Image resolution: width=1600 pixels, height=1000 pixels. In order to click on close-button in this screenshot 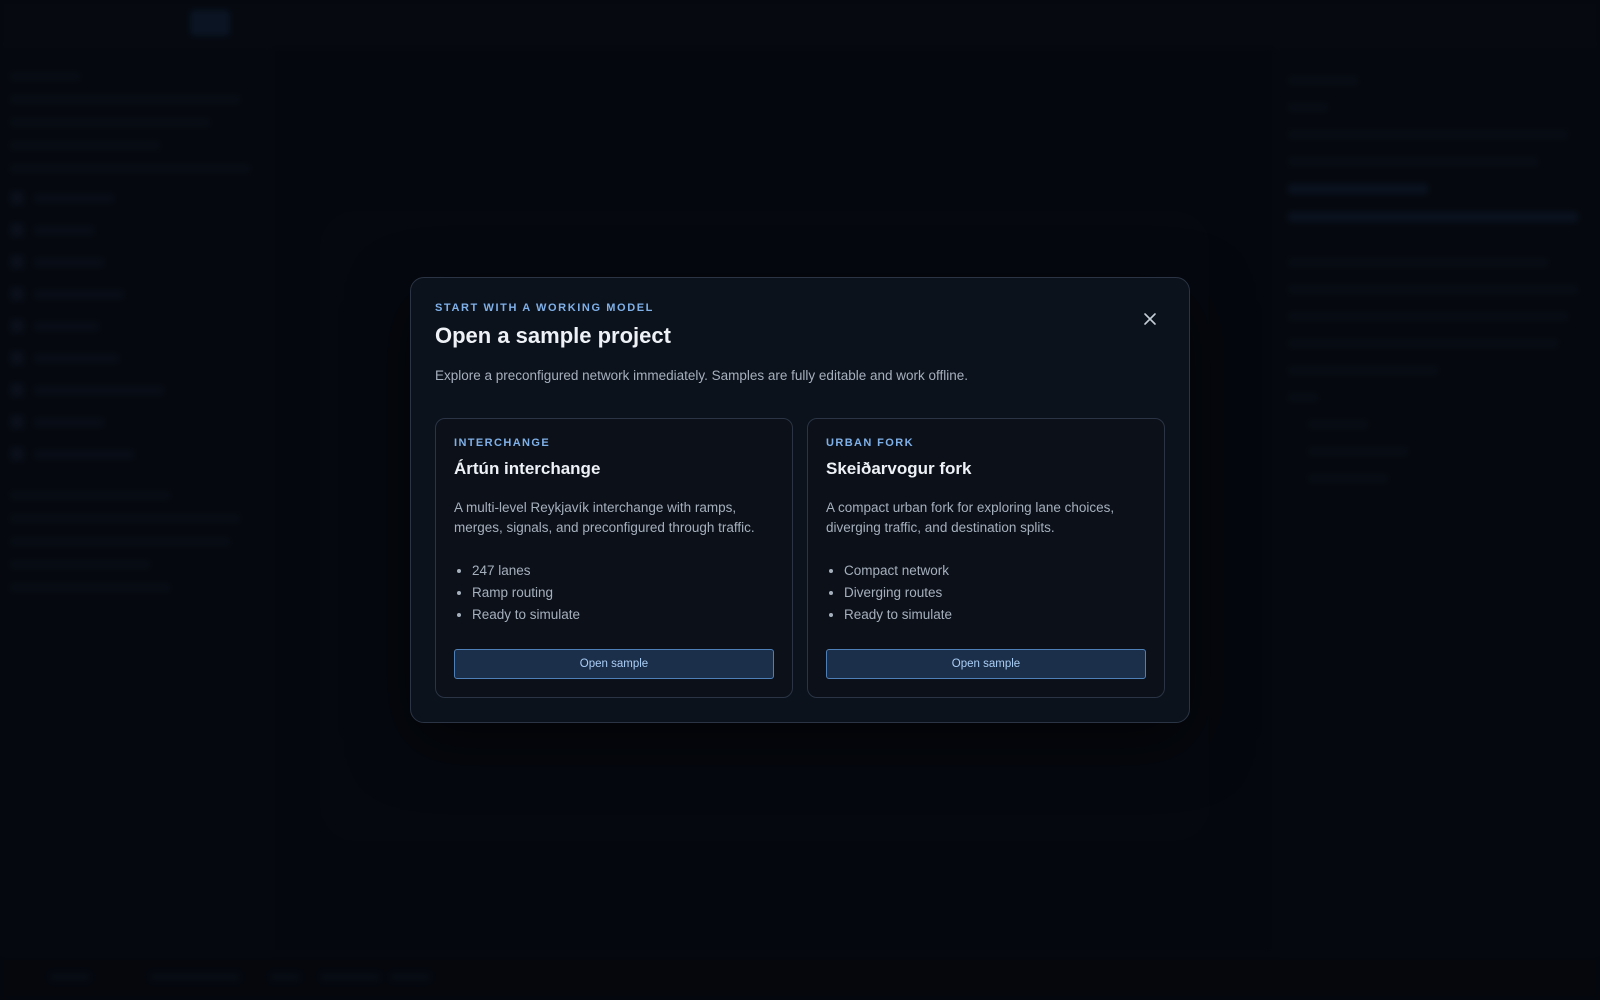, I will do `click(1150, 319)`.